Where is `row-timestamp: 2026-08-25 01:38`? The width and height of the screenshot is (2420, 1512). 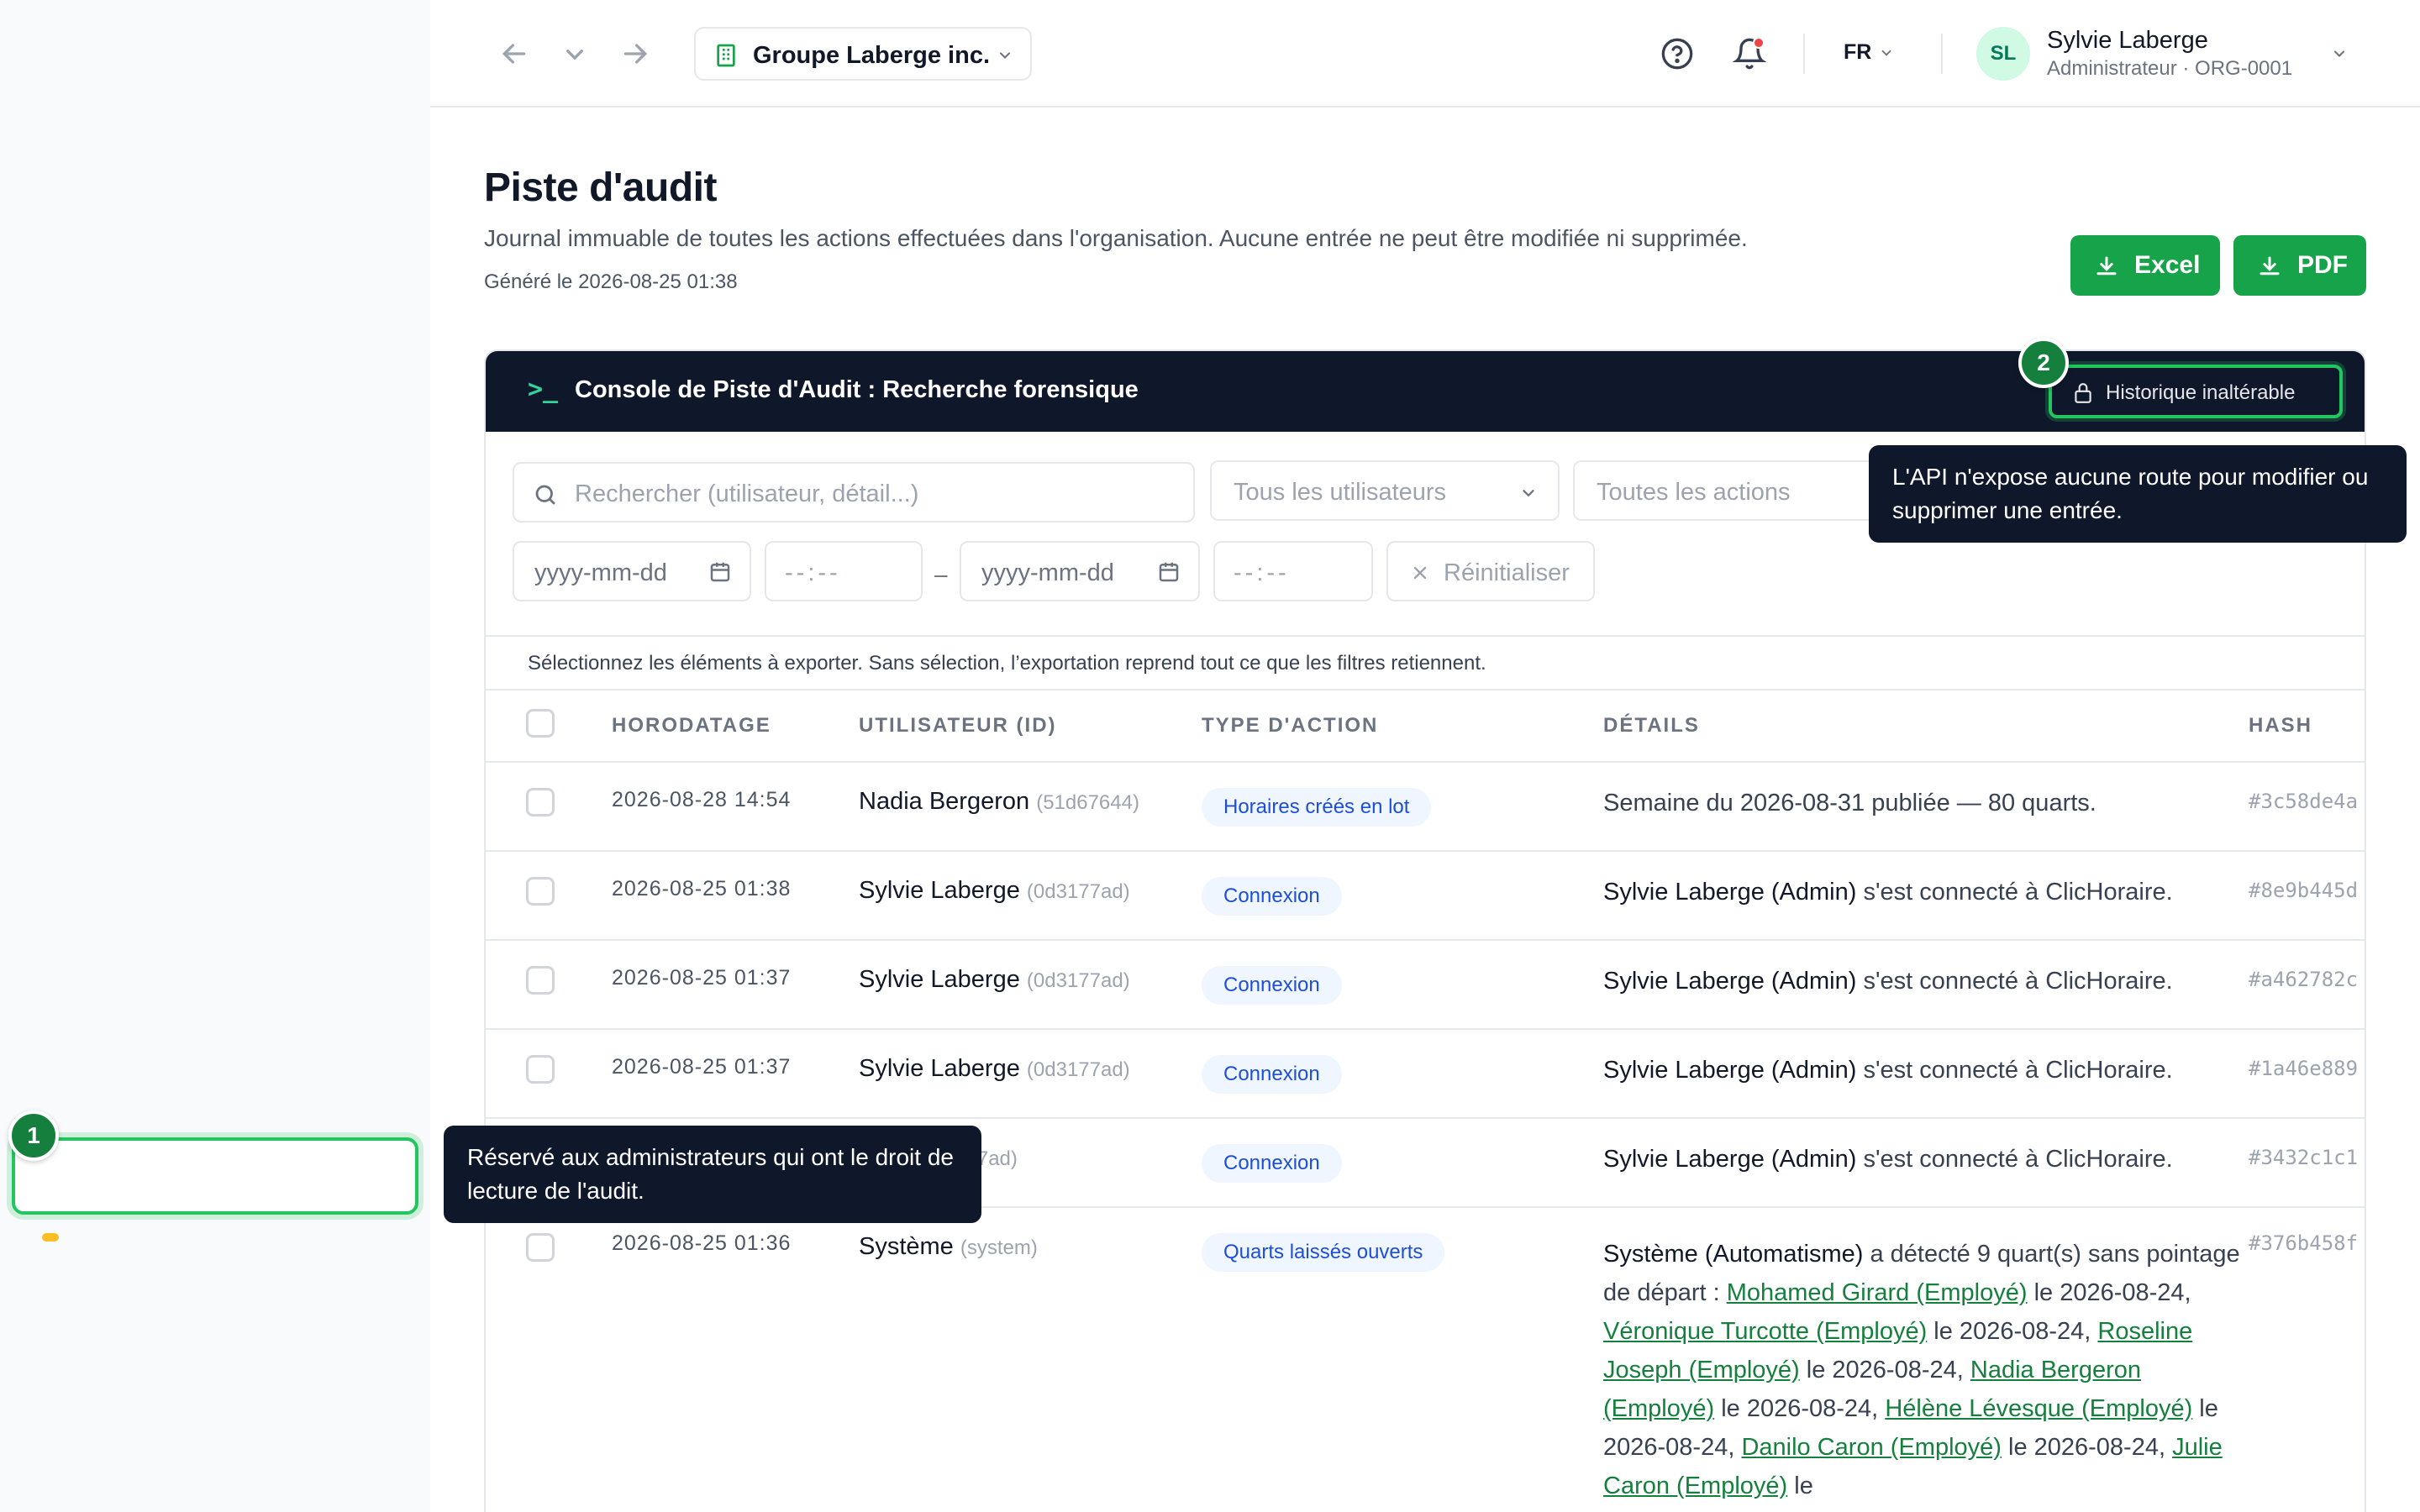 row-timestamp: 2026-08-25 01:38 is located at coordinates (702, 888).